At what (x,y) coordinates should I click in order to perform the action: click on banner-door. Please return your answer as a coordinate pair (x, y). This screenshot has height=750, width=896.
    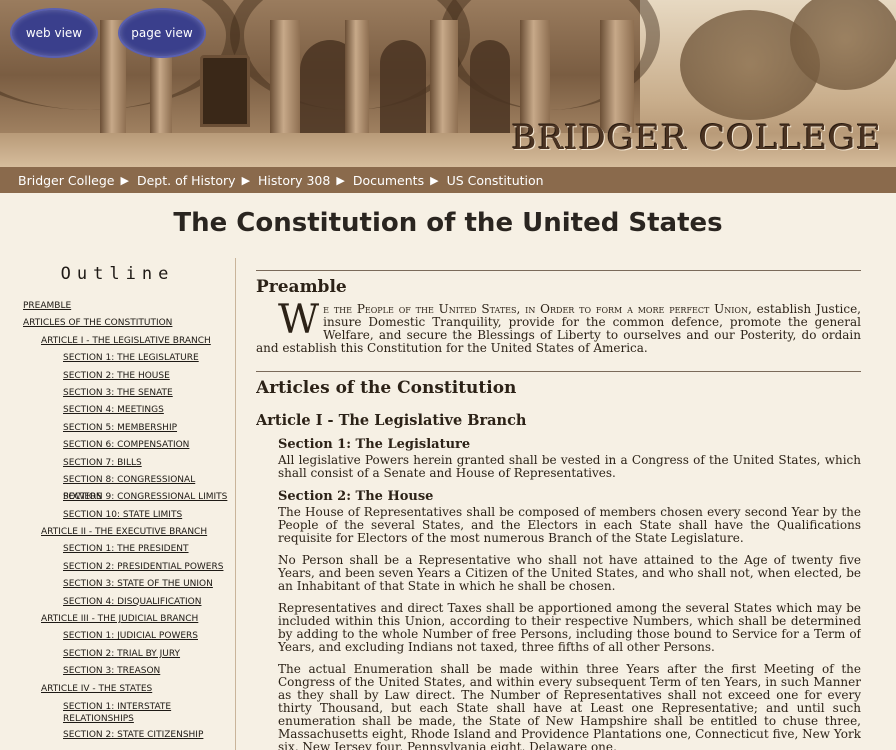
    Looking at the image, I should click on (225, 91).